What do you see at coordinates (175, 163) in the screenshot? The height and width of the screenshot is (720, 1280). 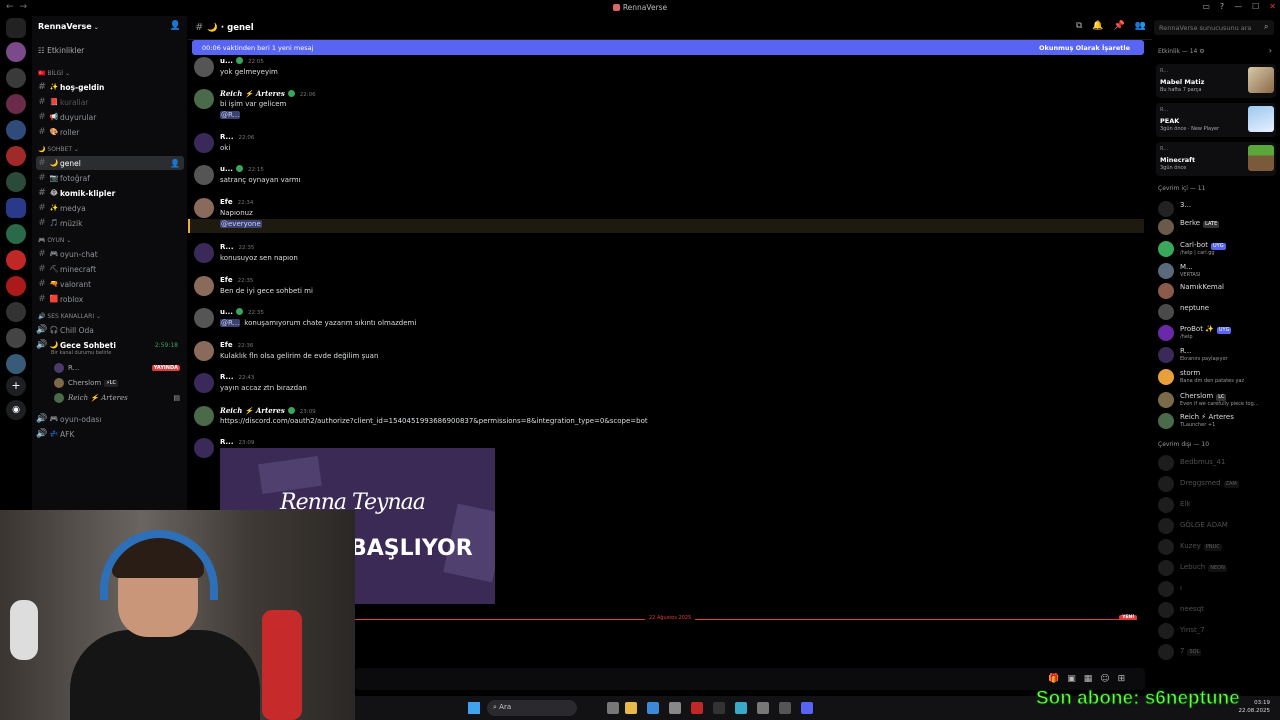 I see `add-member-icon: 👤` at bounding box center [175, 163].